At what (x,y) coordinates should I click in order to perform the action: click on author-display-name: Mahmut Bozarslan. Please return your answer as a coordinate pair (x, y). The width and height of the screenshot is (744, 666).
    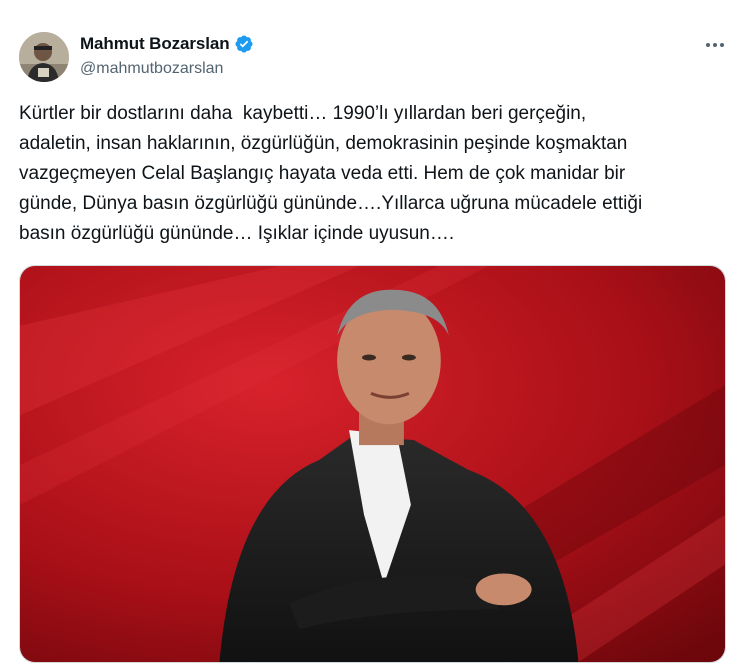
    Looking at the image, I should click on (155, 44).